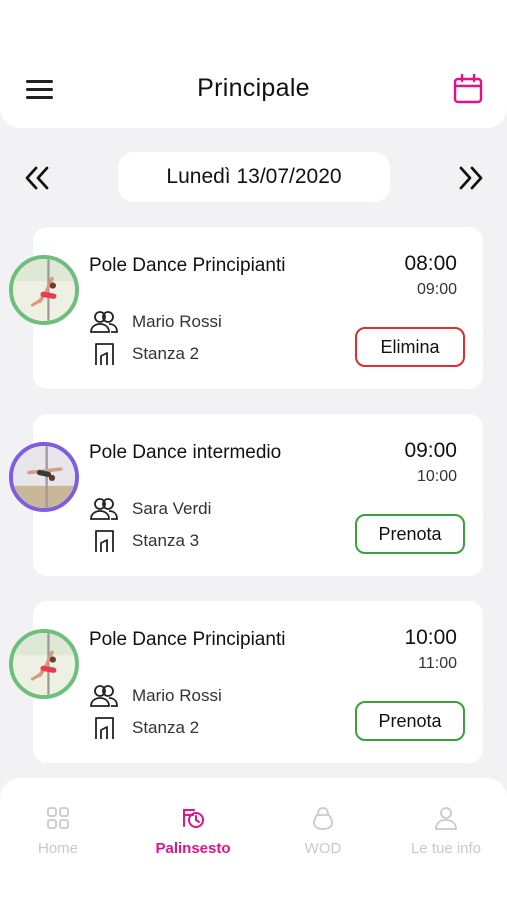 The width and height of the screenshot is (507, 900). What do you see at coordinates (430, 450) in the screenshot?
I see `lesson-start-time: 09:00` at bounding box center [430, 450].